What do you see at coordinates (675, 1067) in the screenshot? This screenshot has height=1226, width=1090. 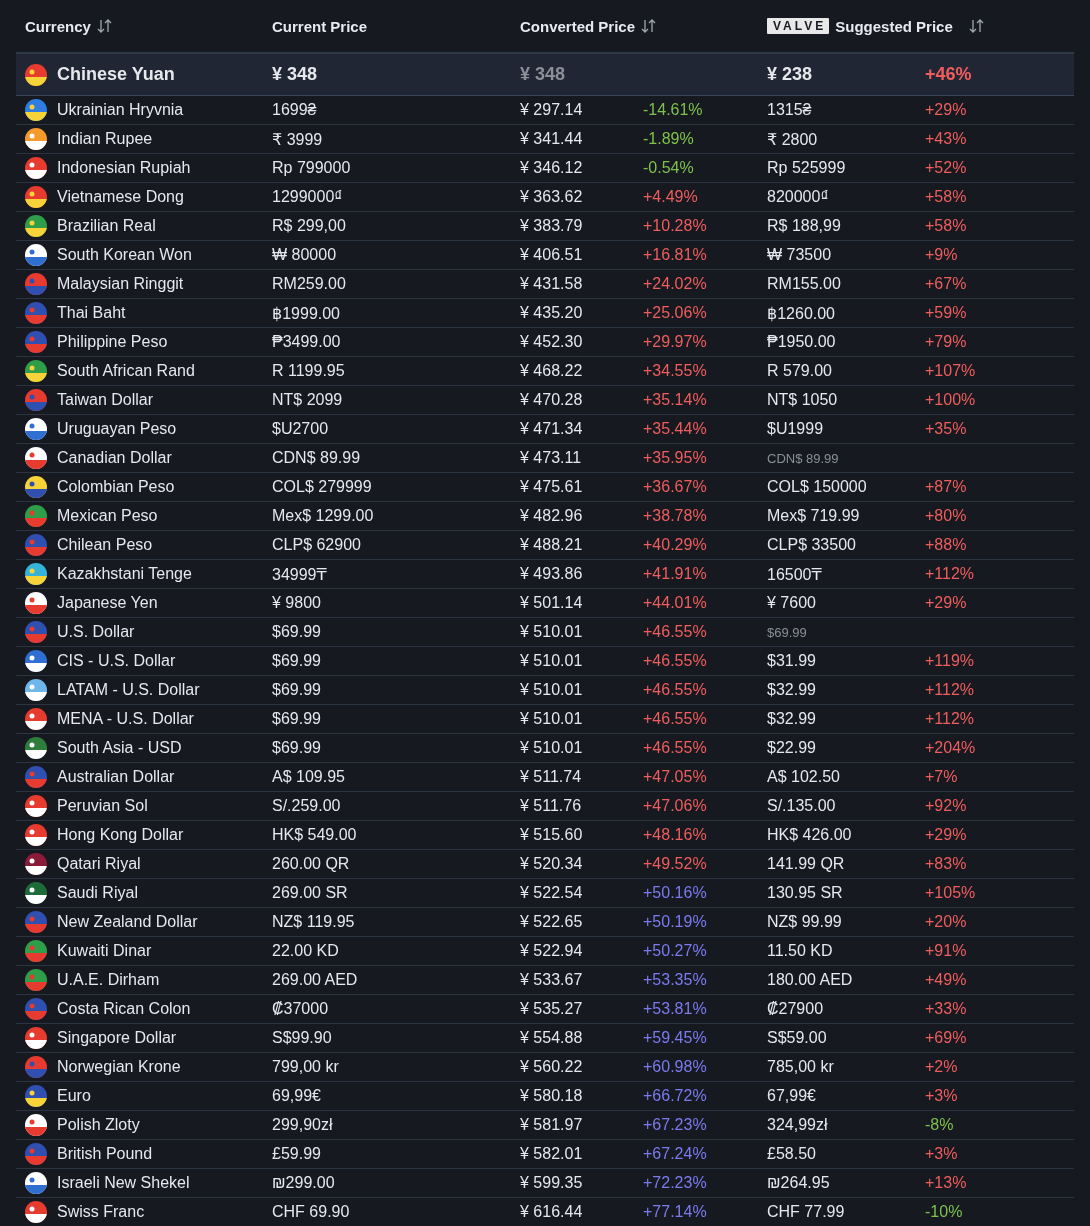 I see `percent-difference: +60.98%` at bounding box center [675, 1067].